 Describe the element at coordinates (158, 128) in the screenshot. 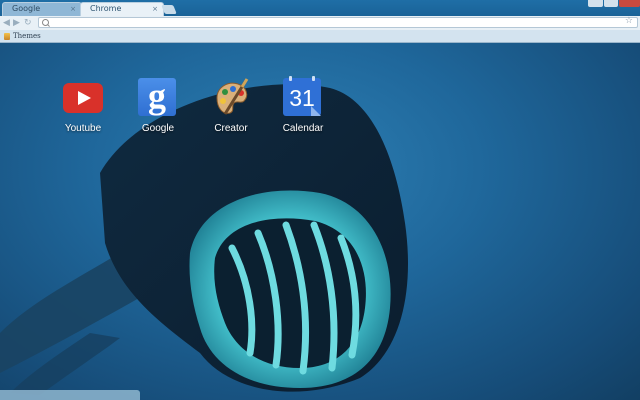

I see `app-label: Google` at that location.